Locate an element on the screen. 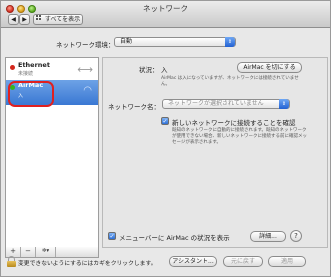  network-name-label: ネットワーク名： is located at coordinates (134, 107).